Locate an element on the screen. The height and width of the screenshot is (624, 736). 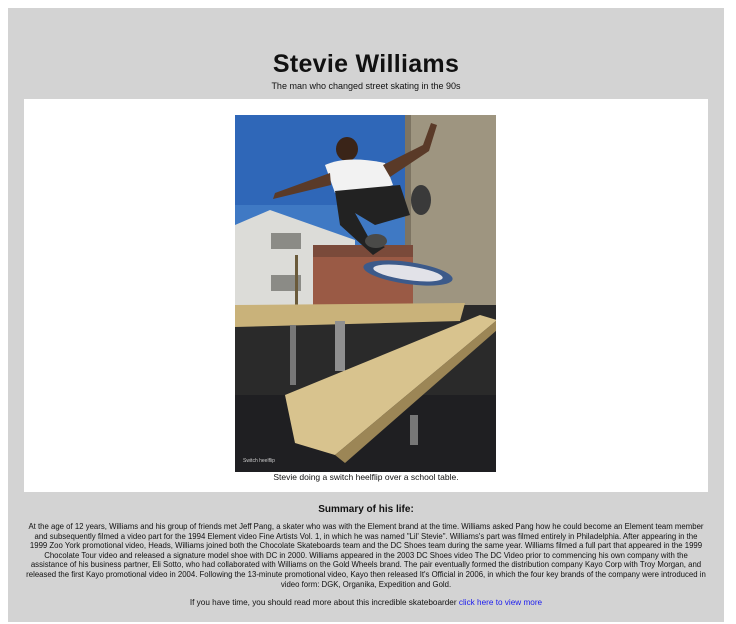
read-more-link: click here to view more is located at coordinates (500, 602).